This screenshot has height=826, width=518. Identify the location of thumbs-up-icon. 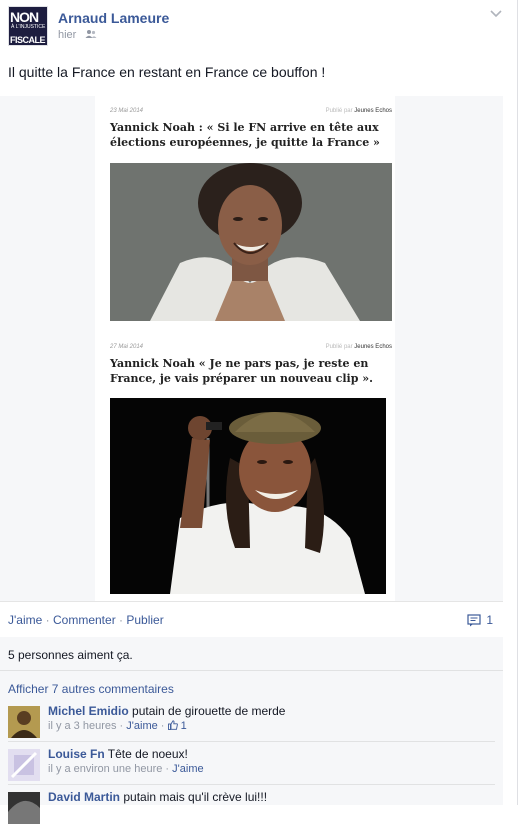
(172, 725).